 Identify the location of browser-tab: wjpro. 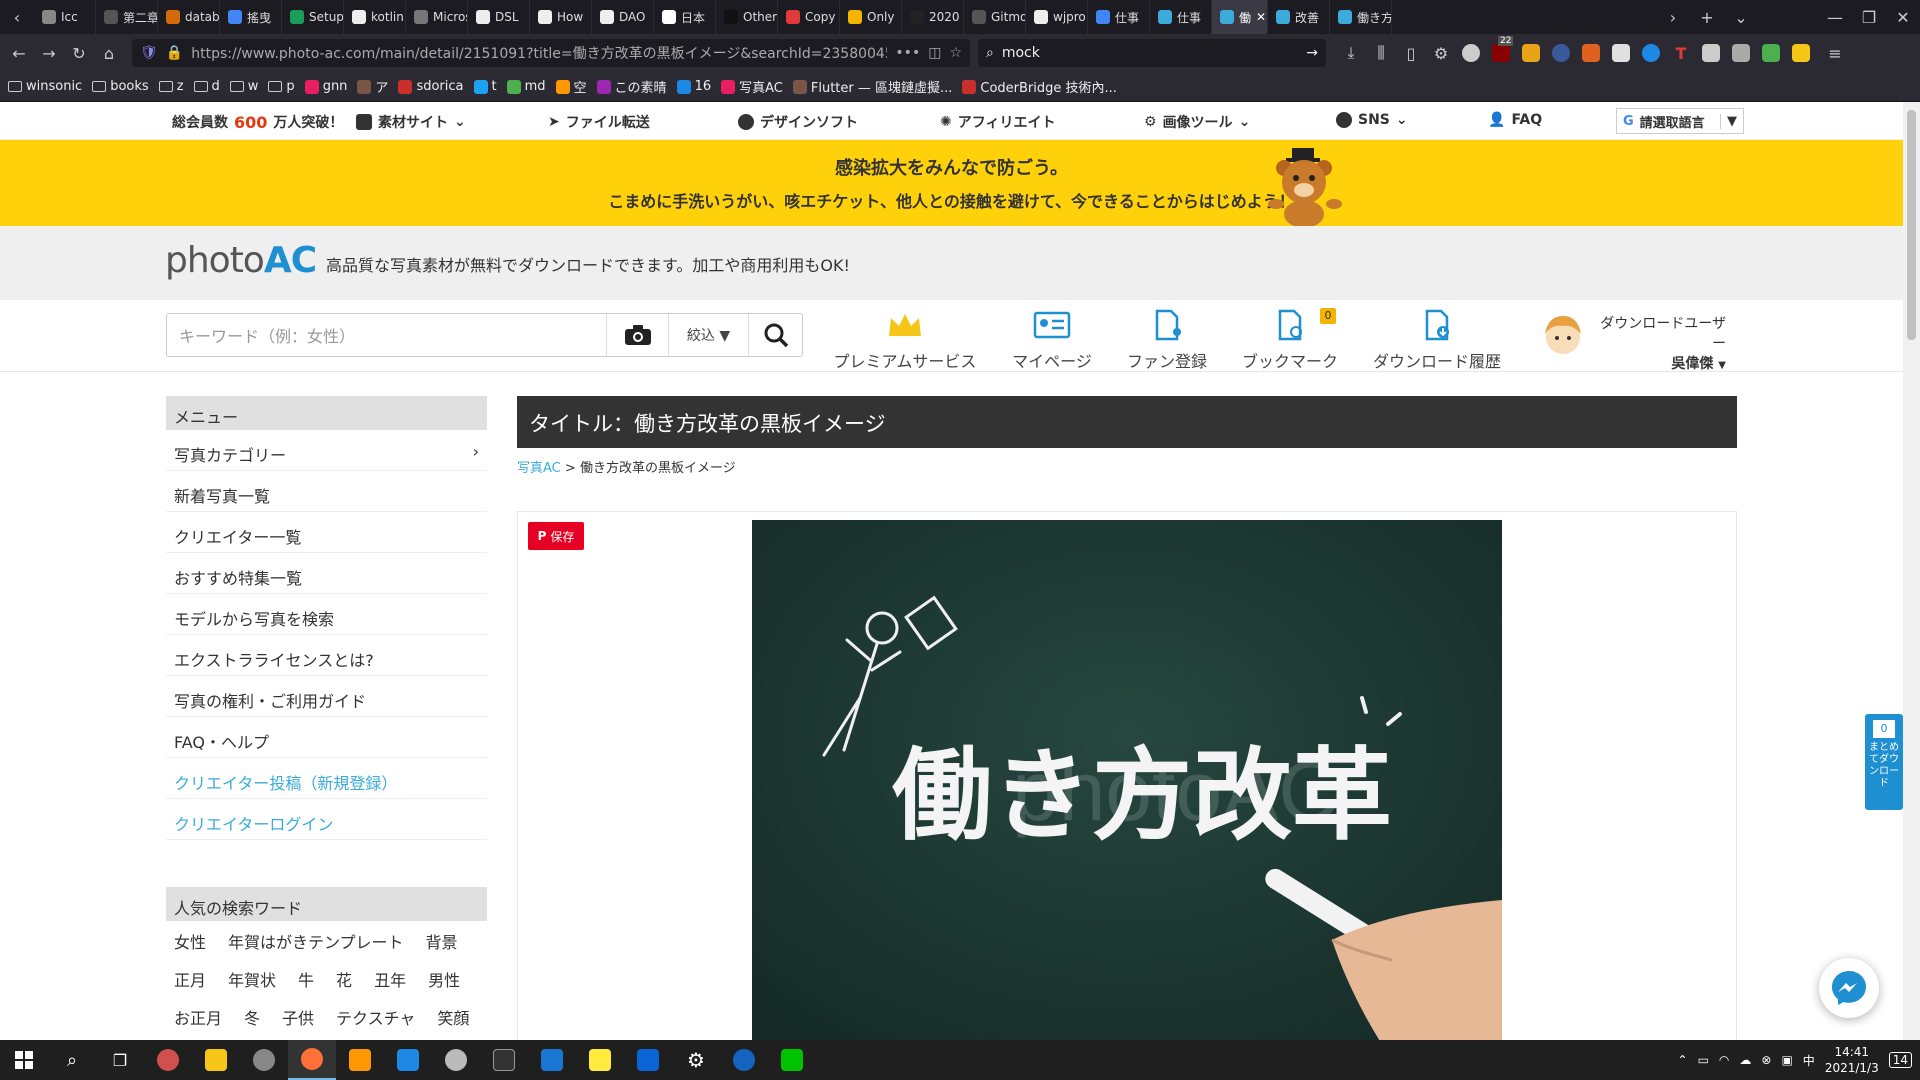
(1057, 17).